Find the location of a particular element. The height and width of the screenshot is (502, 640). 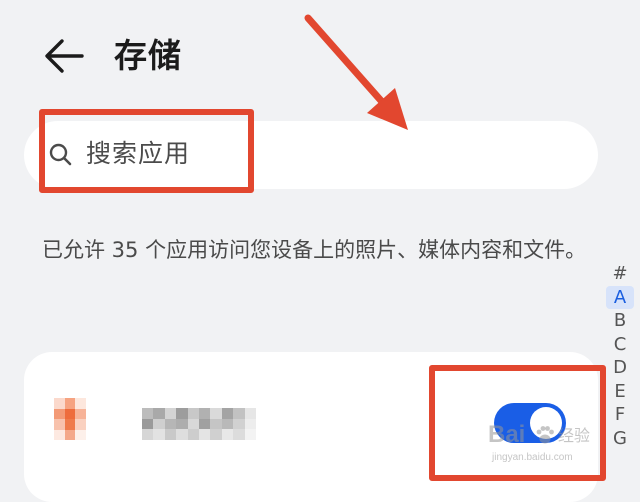

alpha-index-letter: # is located at coordinates (620, 274).